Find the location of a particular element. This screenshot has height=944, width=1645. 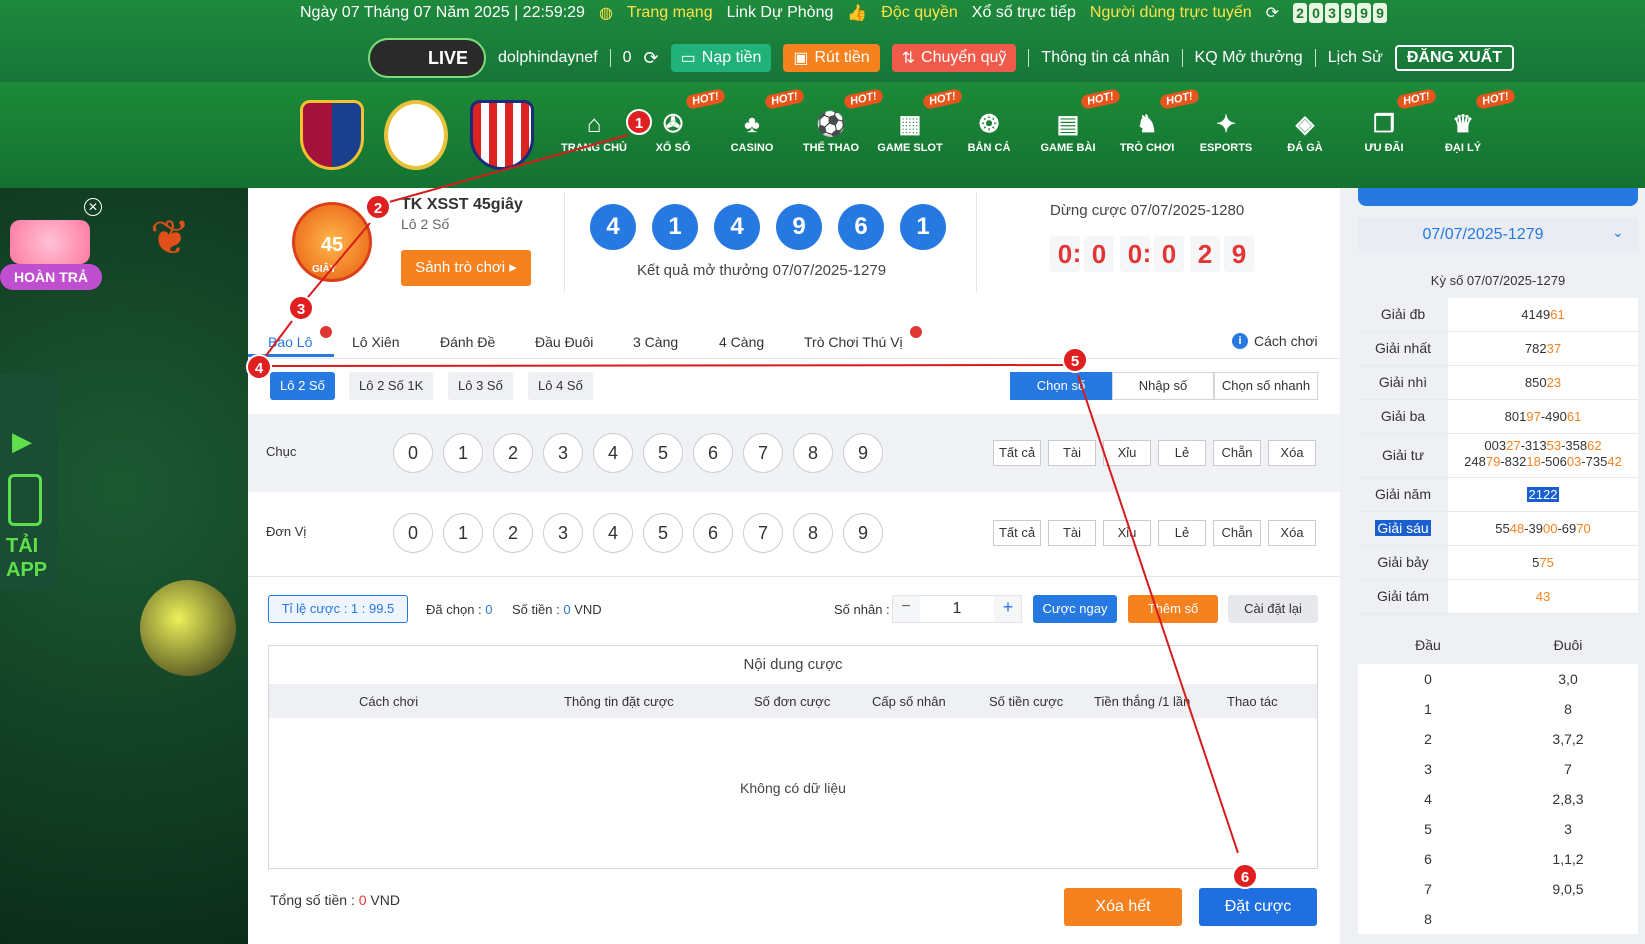

bet-now-button: Cược ngay is located at coordinates (1075, 609).